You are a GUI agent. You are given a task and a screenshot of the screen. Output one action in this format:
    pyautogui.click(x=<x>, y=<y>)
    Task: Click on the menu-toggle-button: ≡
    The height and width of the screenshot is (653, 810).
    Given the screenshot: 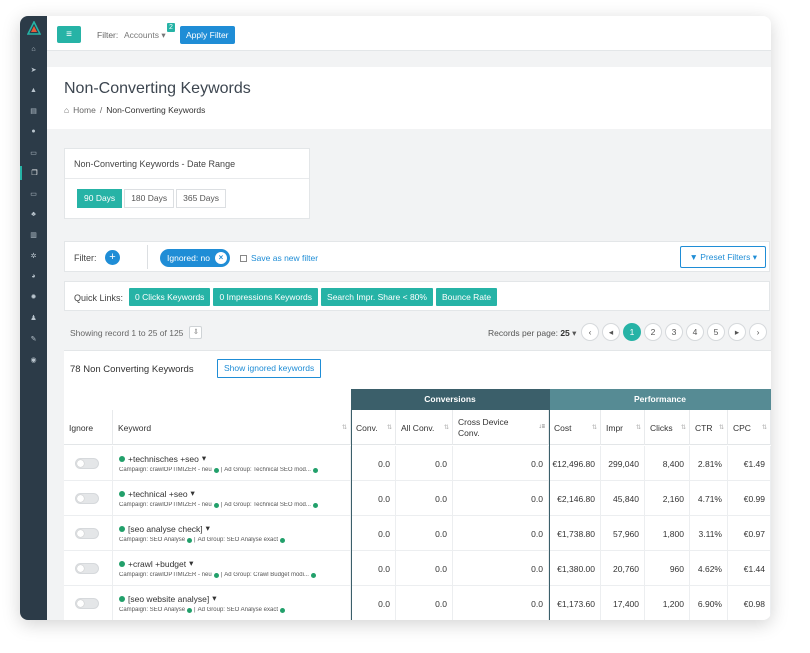 What is the action you would take?
    pyautogui.click(x=69, y=34)
    